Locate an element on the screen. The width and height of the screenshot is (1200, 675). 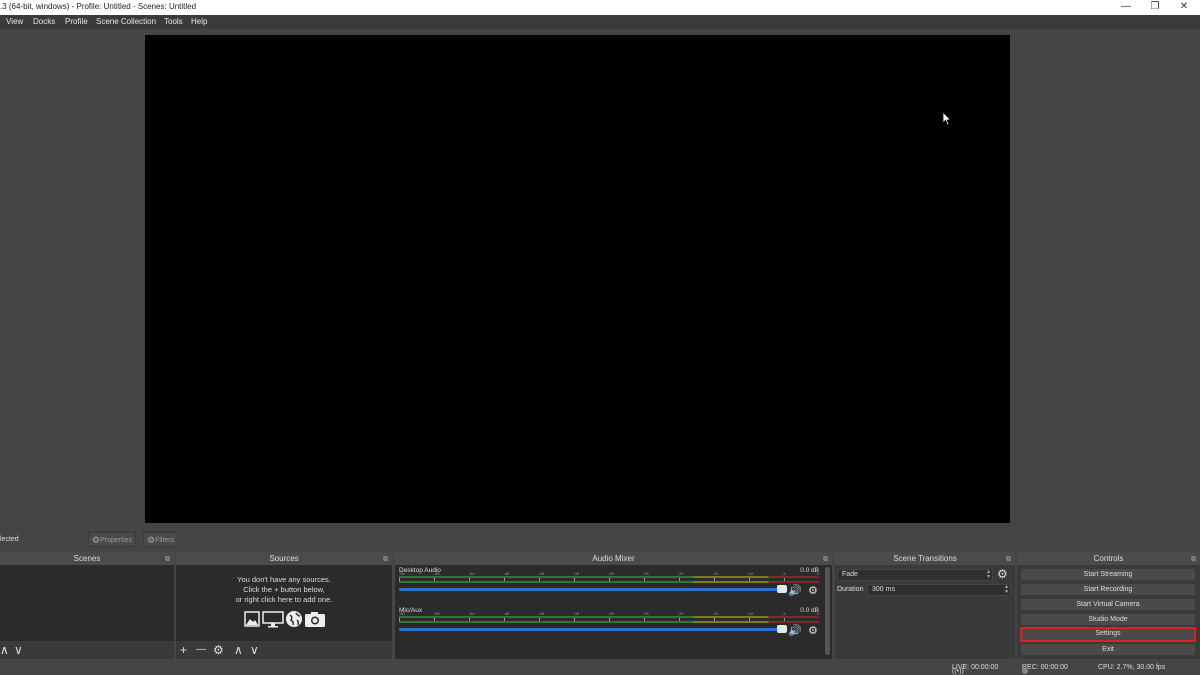
meter-tick-label: -60 is located at coordinates (402, 573).